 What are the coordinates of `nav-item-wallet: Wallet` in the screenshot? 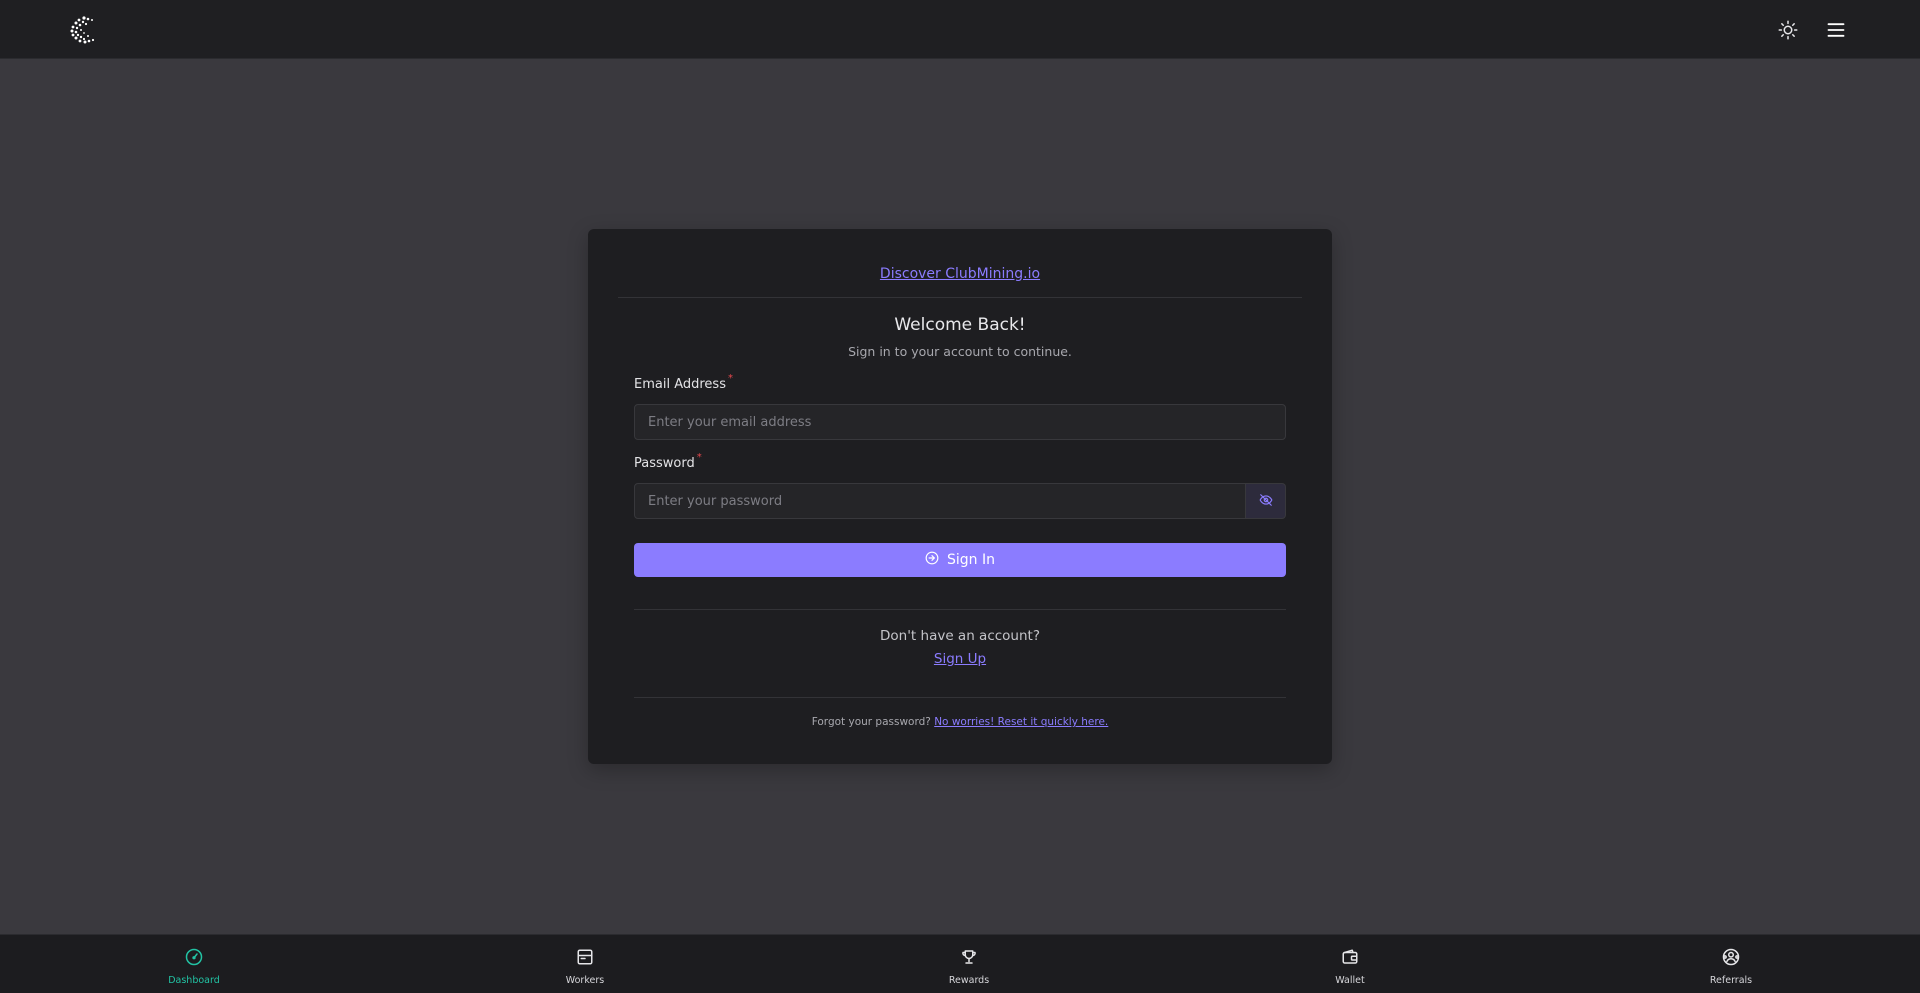 It's located at (1350, 967).